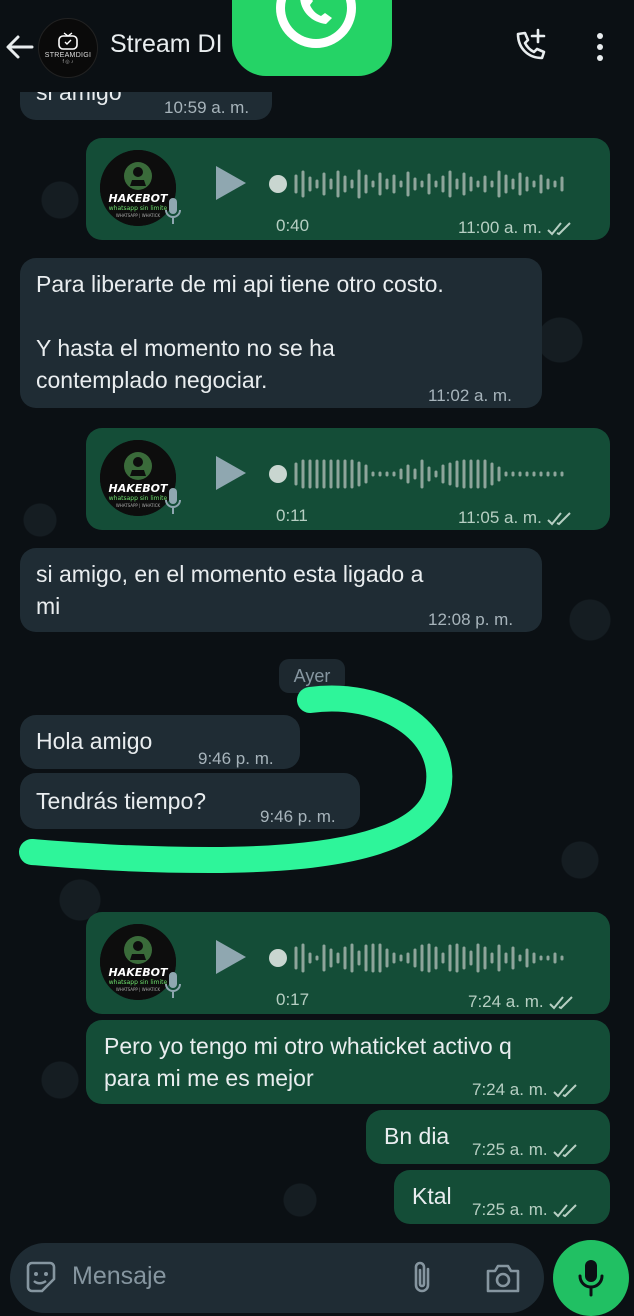  I want to click on more-options-icon, so click(600, 47).